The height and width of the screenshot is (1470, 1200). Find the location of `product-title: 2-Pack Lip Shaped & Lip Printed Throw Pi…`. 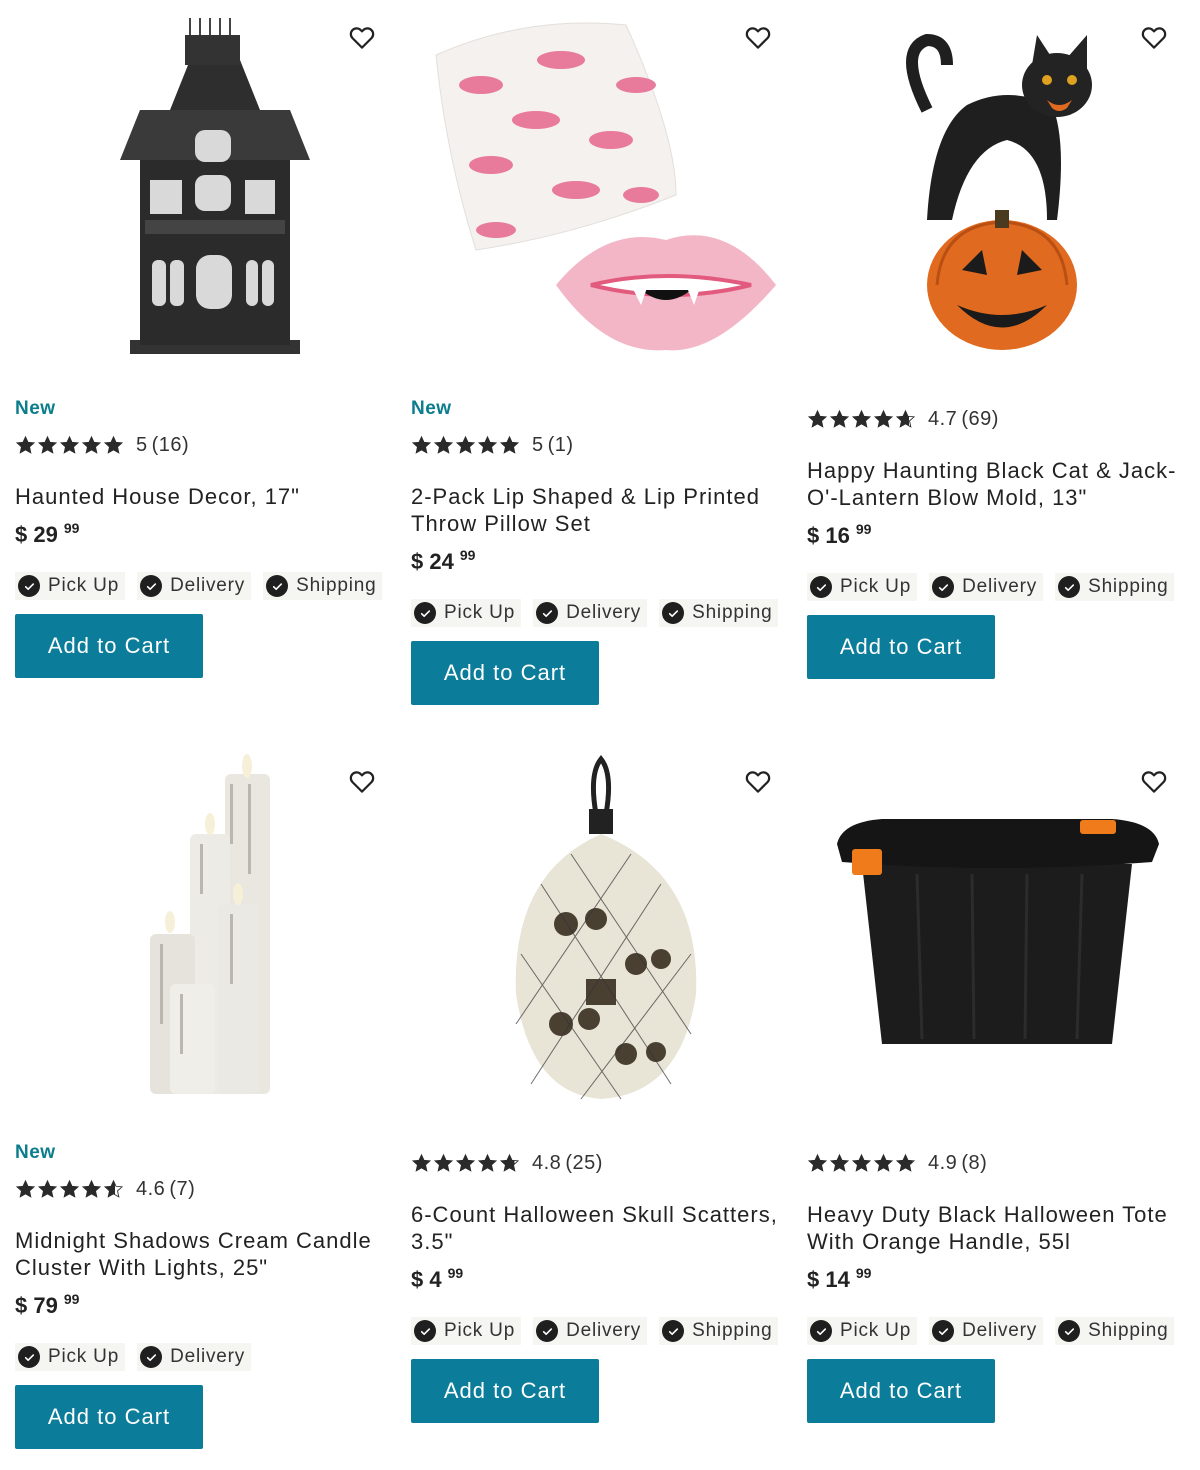

product-title: 2-Pack Lip Shaped & Lip Printed Throw Pi… is located at coordinates (601, 510).